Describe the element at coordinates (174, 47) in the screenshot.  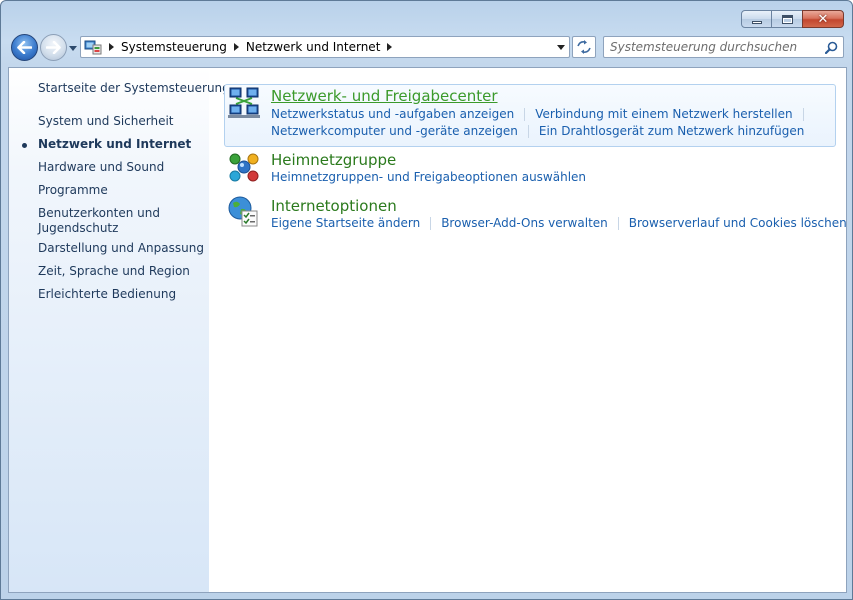
I see `breadcrumb-systemsteuerung: Systemsteuerung` at that location.